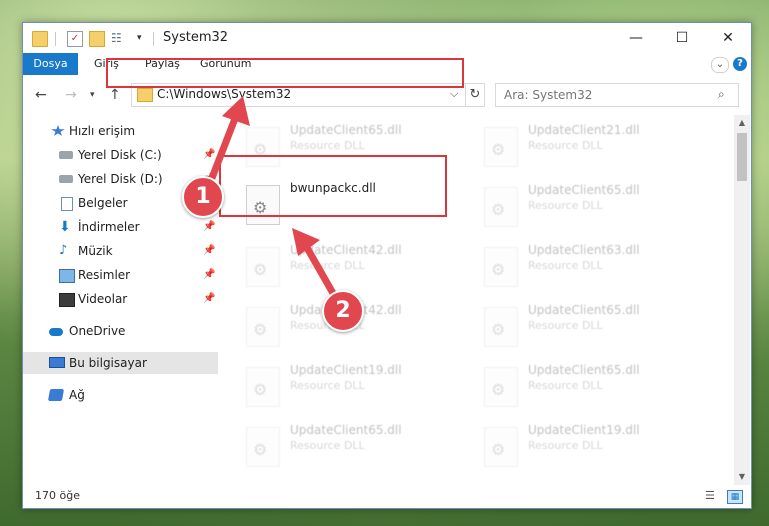  I want to click on refresh-button: ↻, so click(474, 95).